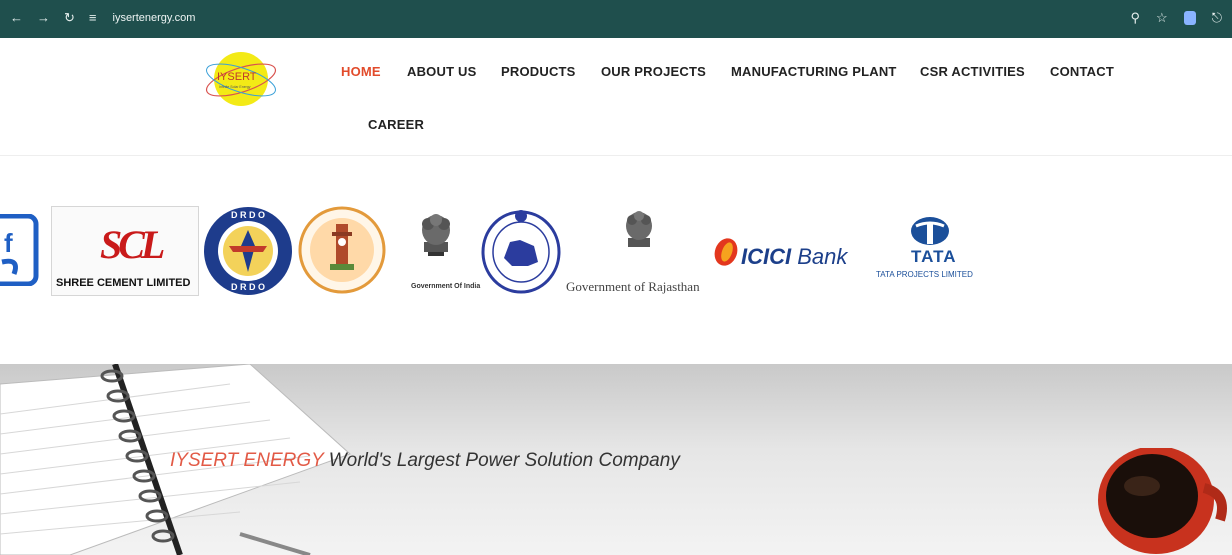  What do you see at coordinates (442, 71) in the screenshot?
I see `nav-about-us: ABOUT US` at bounding box center [442, 71].